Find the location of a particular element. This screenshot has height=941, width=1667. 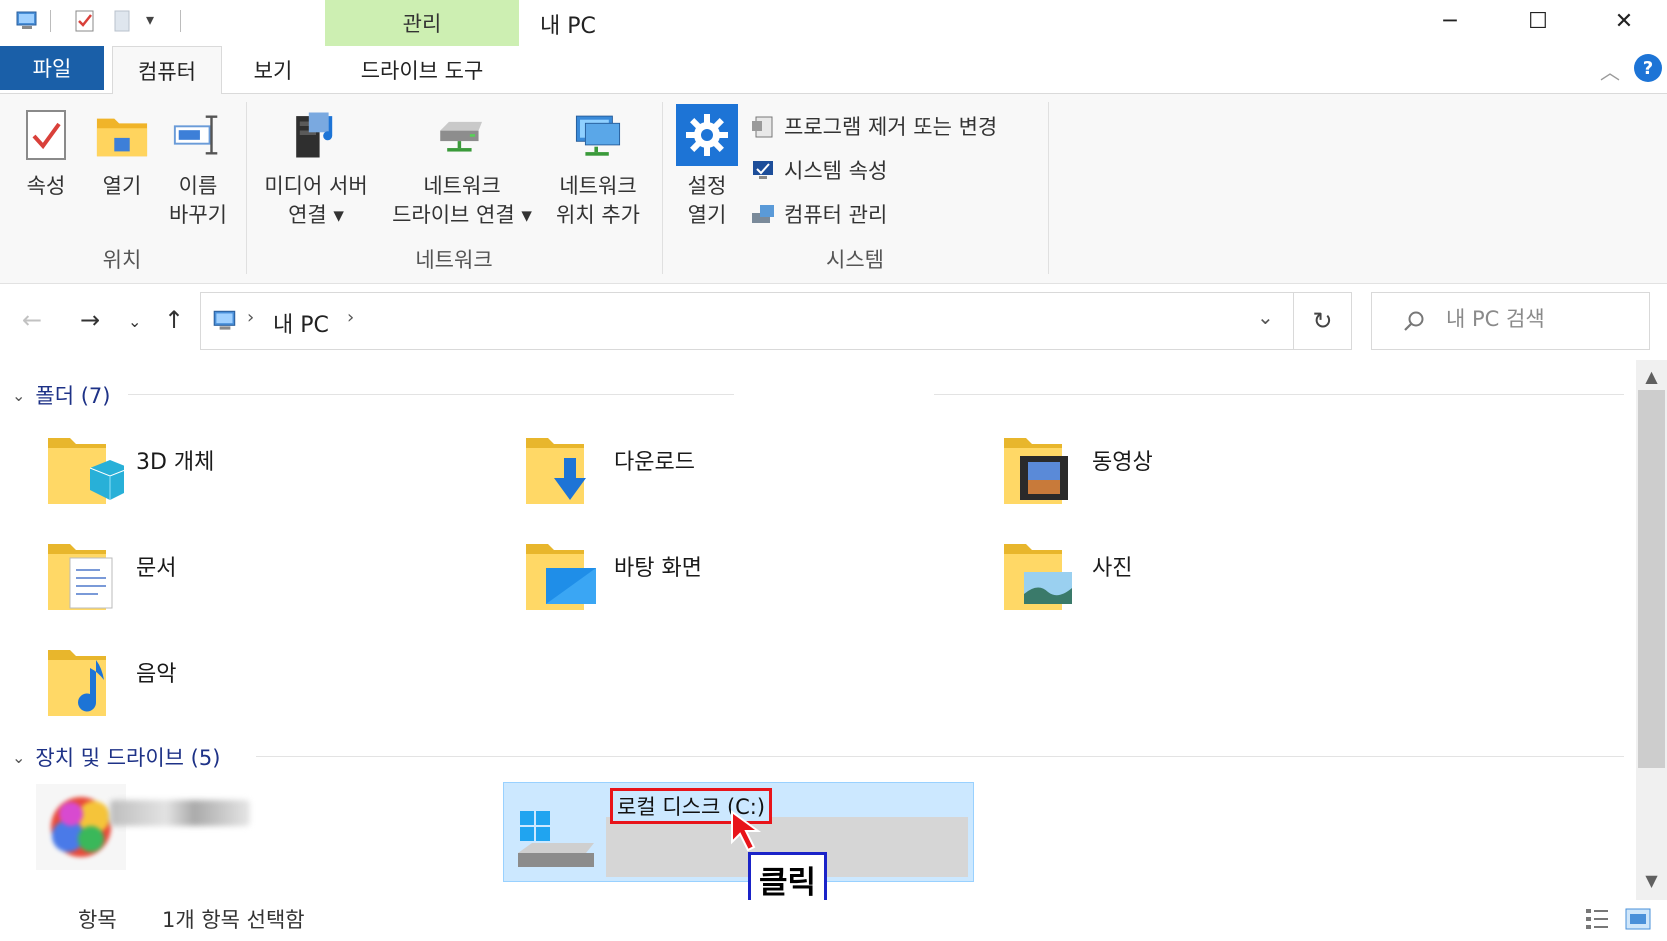

network-location-icon is located at coordinates (598, 135).